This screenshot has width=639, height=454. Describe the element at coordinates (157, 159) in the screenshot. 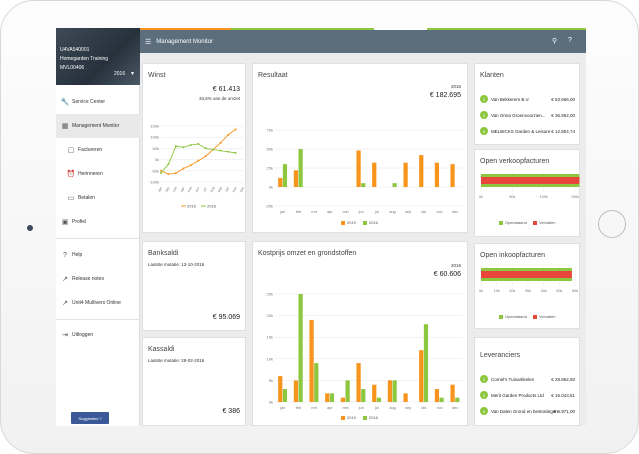

I see `y-tick-label: 0k` at that location.